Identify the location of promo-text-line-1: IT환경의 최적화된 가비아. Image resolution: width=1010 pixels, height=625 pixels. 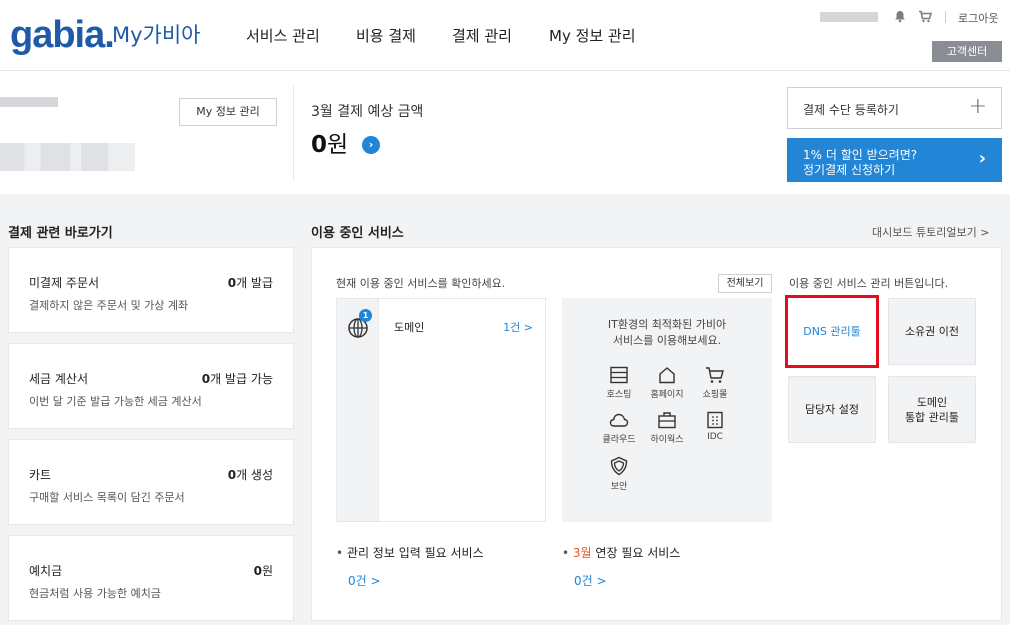
(667, 324).